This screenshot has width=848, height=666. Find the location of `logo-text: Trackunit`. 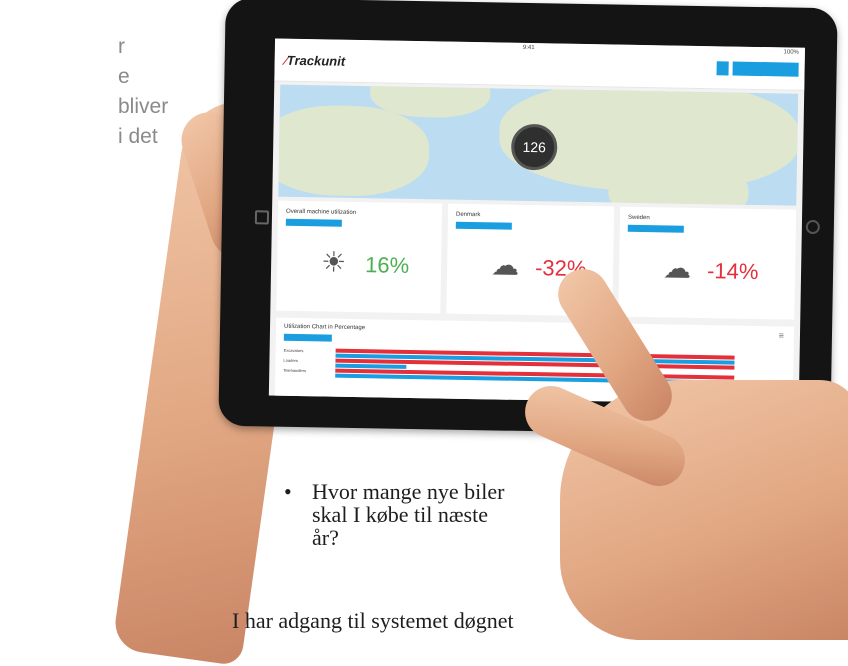

logo-text: Trackunit is located at coordinates (316, 60).